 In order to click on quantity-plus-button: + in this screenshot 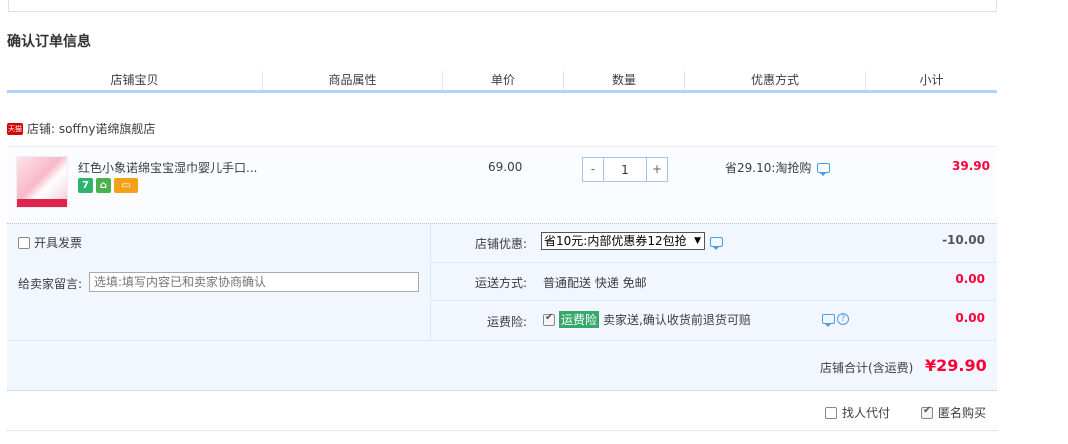, I will do `click(657, 169)`.